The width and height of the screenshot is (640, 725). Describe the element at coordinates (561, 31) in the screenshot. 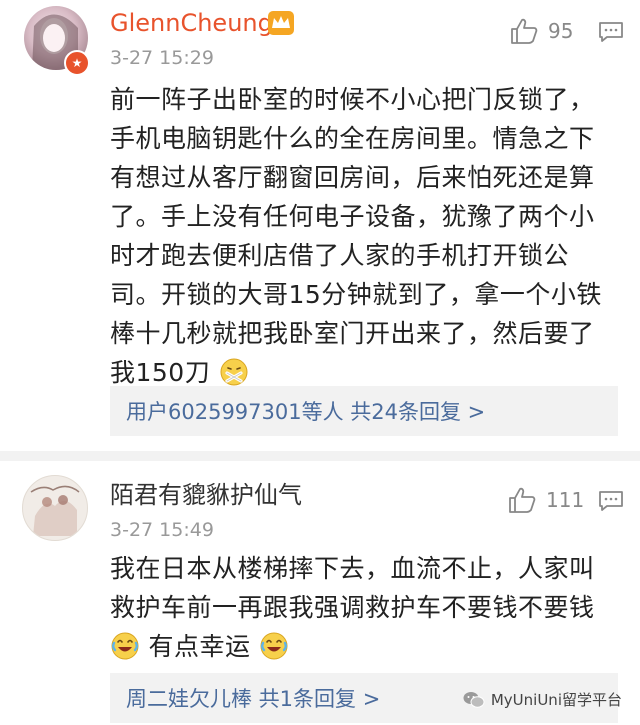

I see `like-count: 95` at that location.